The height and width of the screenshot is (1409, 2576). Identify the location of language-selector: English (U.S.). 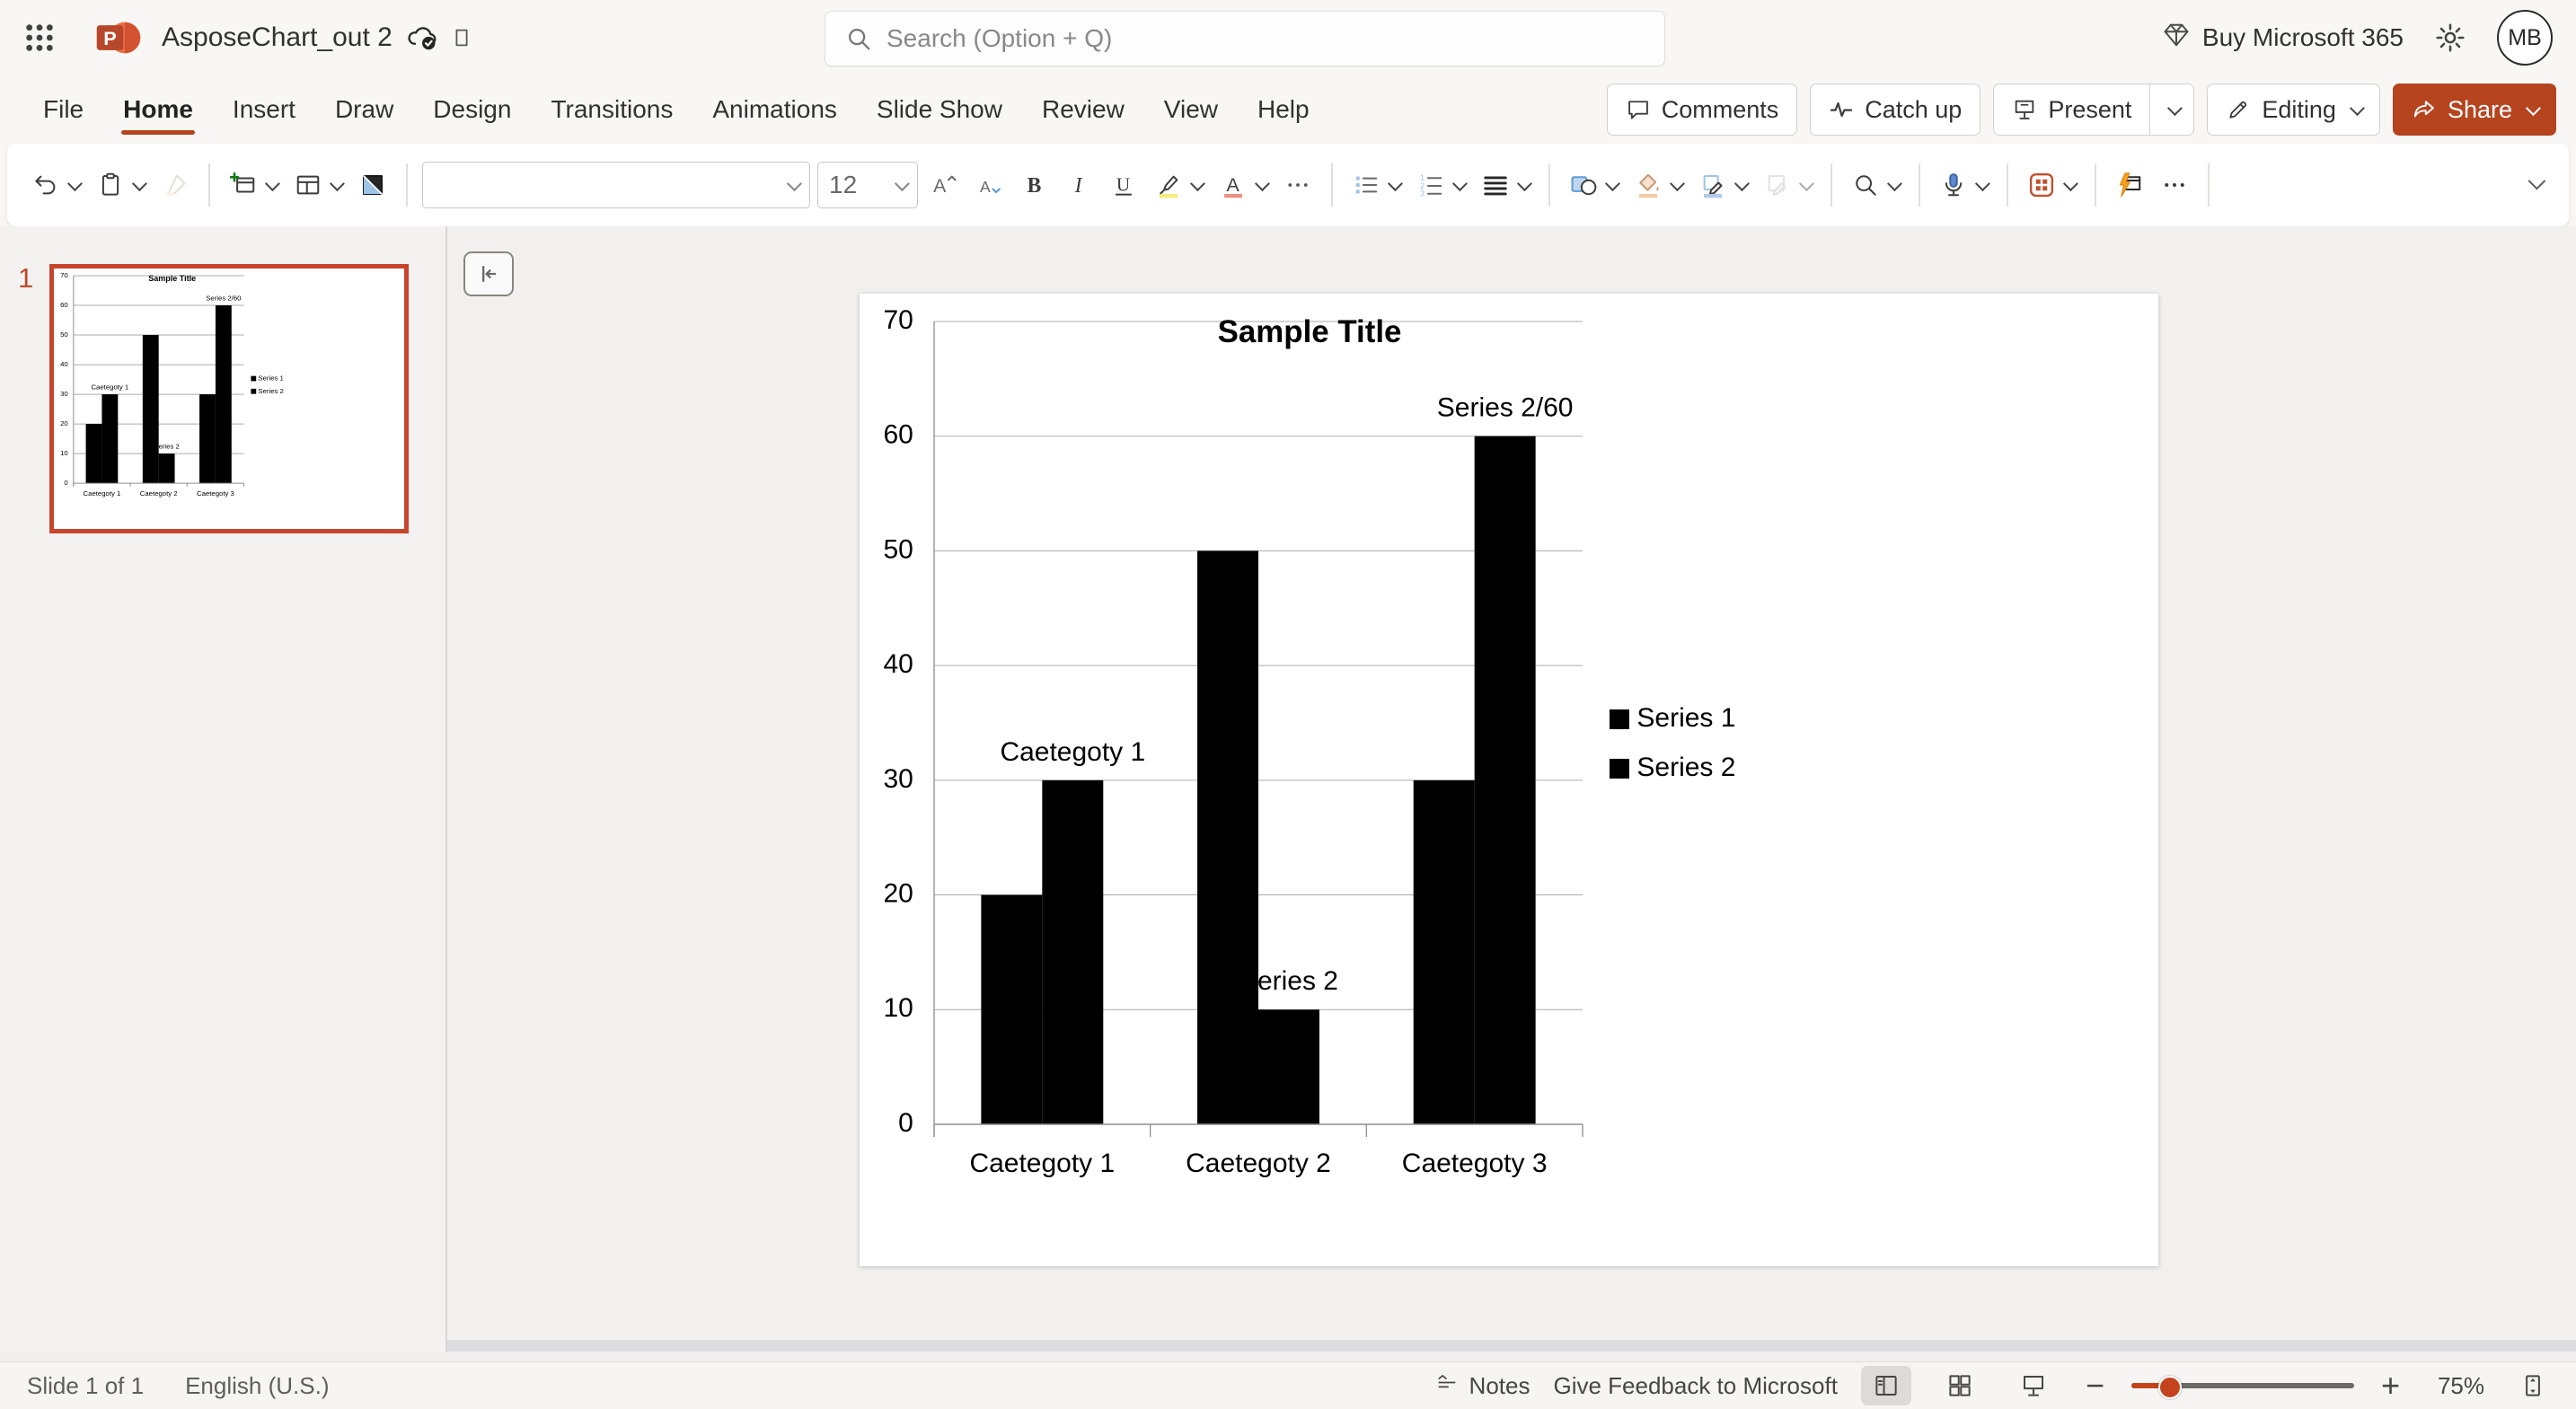
(257, 1386).